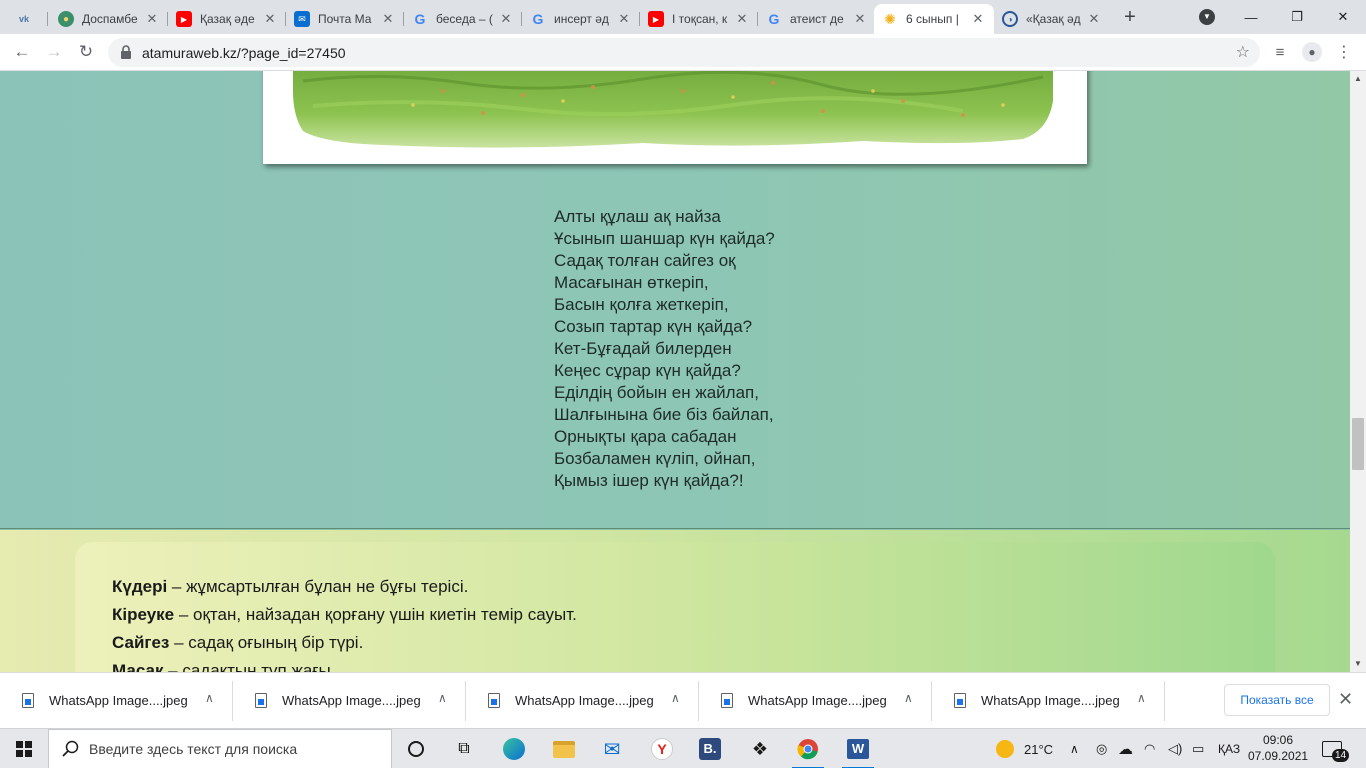 The image size is (1366, 768). I want to click on tab-3: ✉ Почта Ма ✕, so click(345, 19).